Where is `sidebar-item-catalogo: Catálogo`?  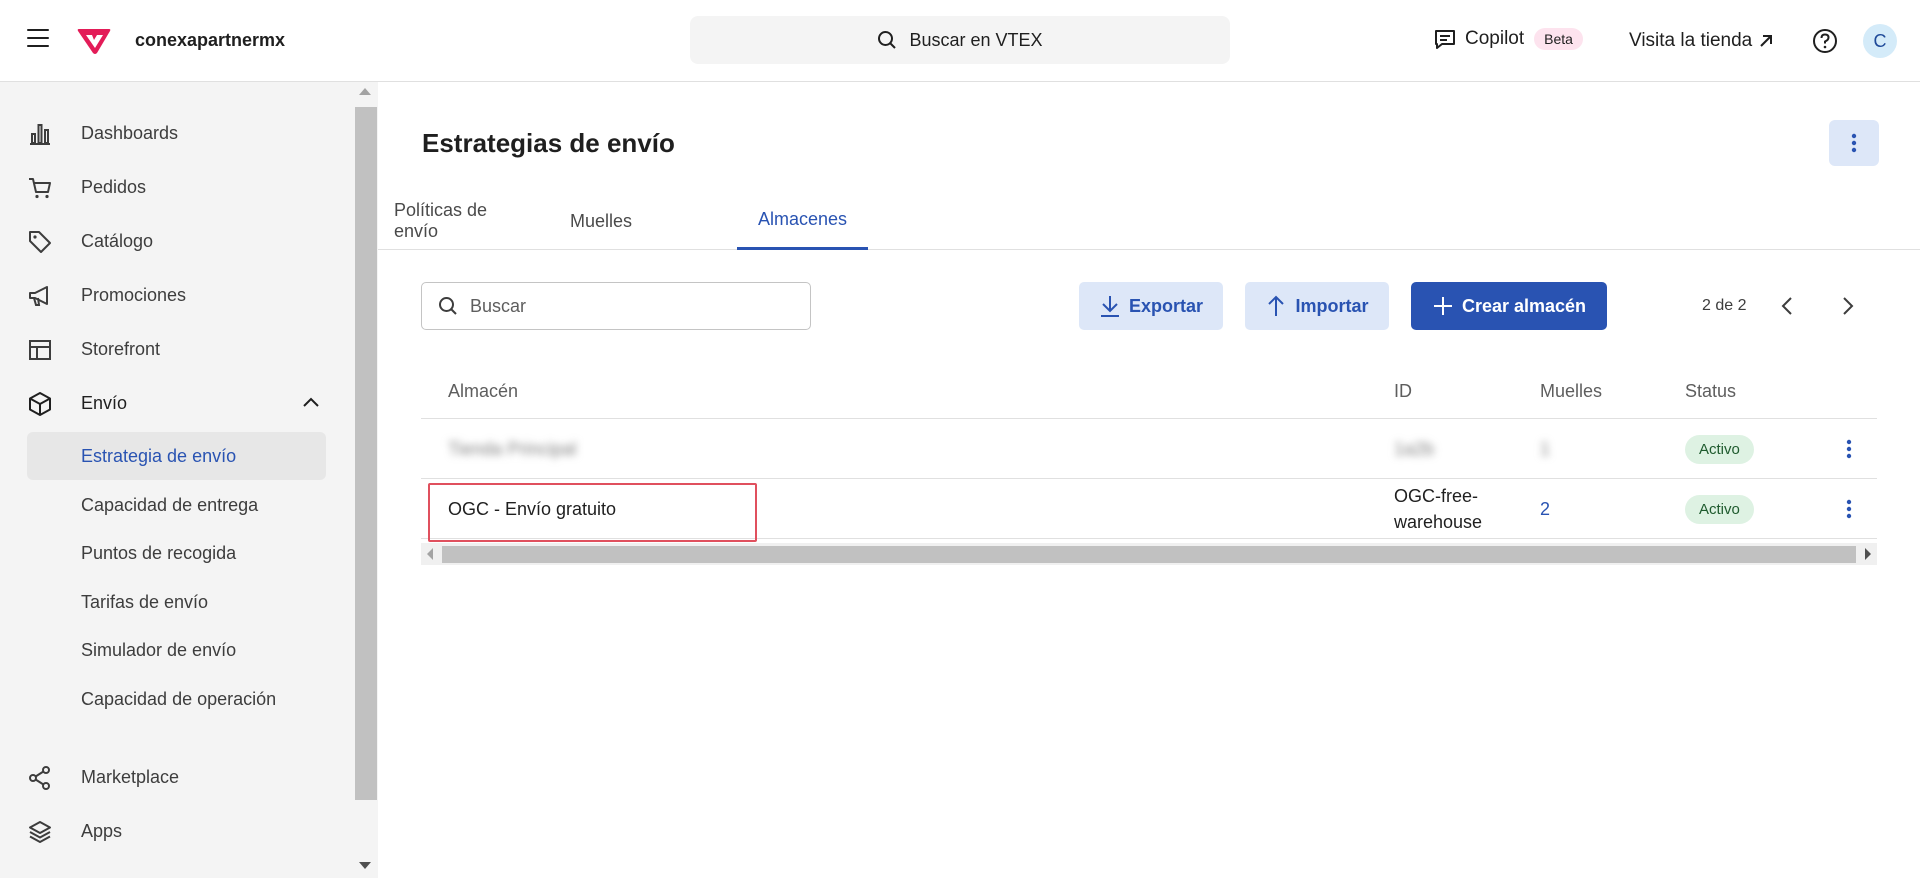 sidebar-item-catalogo: Catálogo is located at coordinates (178, 241).